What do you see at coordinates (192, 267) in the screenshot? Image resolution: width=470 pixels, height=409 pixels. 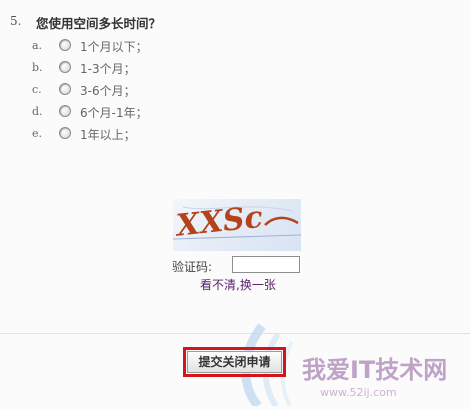 I see `captcha-label: 验证码:` at bounding box center [192, 267].